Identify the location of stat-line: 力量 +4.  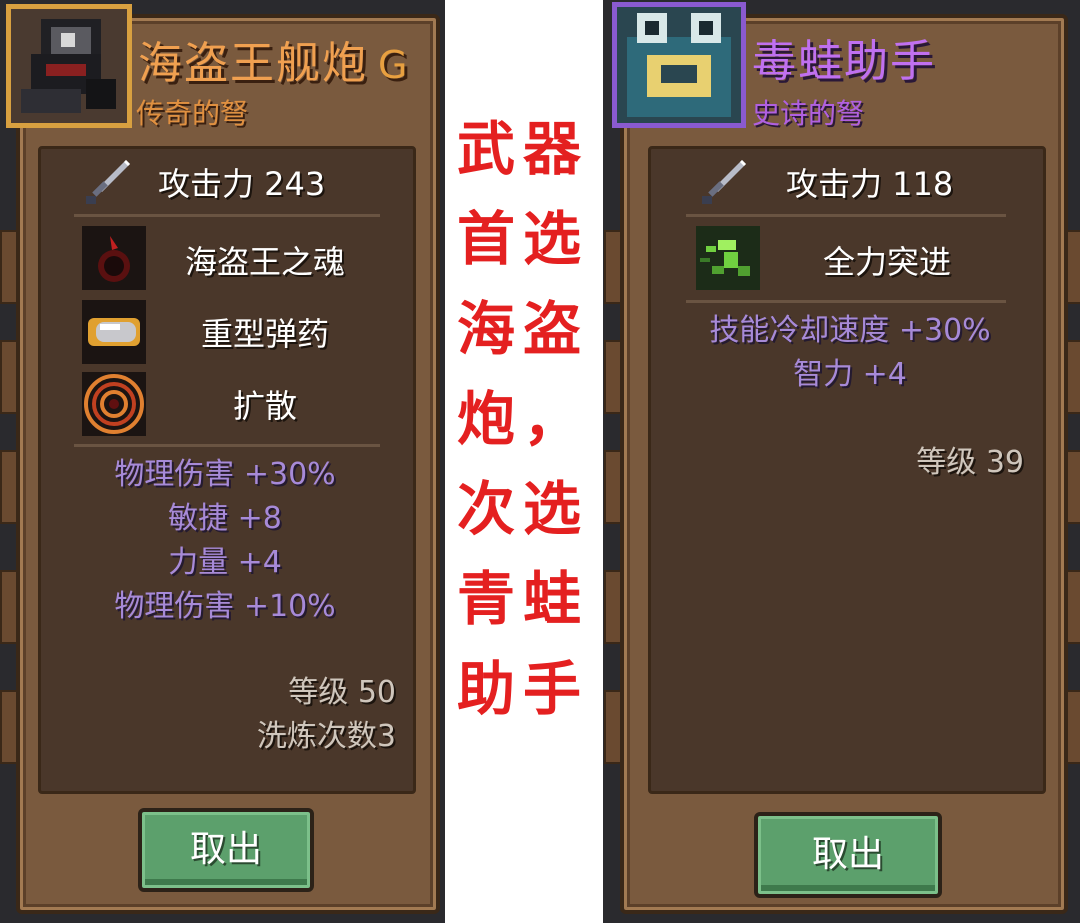
(225, 562).